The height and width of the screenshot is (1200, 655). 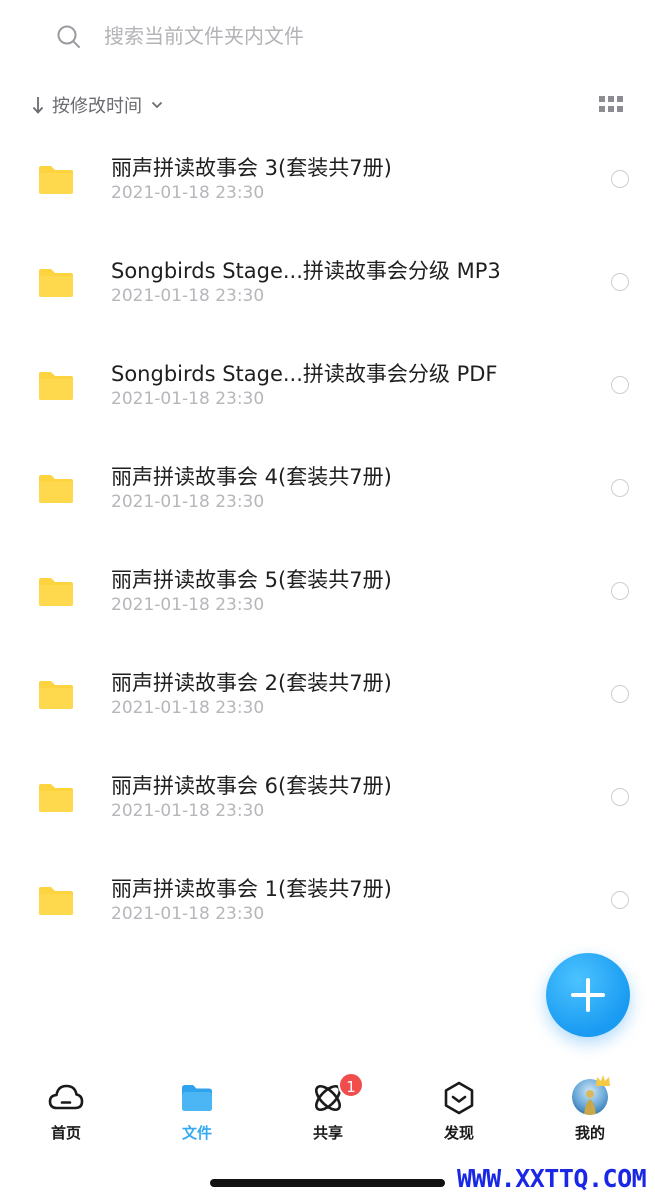 What do you see at coordinates (327, 801) in the screenshot?
I see `file-row: 丽声拼读故事会 6(套装共7册) 2021-01-18 23:30` at bounding box center [327, 801].